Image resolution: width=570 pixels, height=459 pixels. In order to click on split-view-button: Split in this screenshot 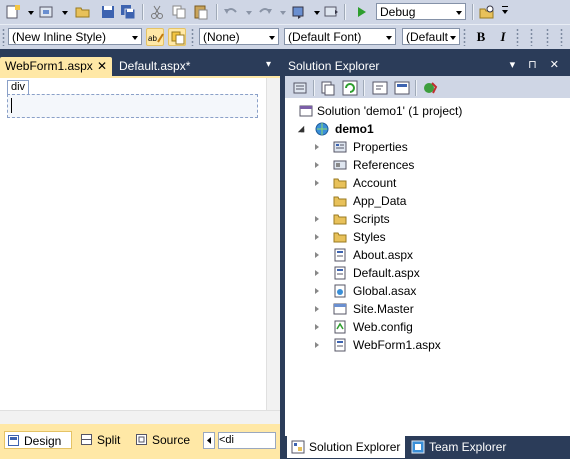, I will do `click(104, 440)`.